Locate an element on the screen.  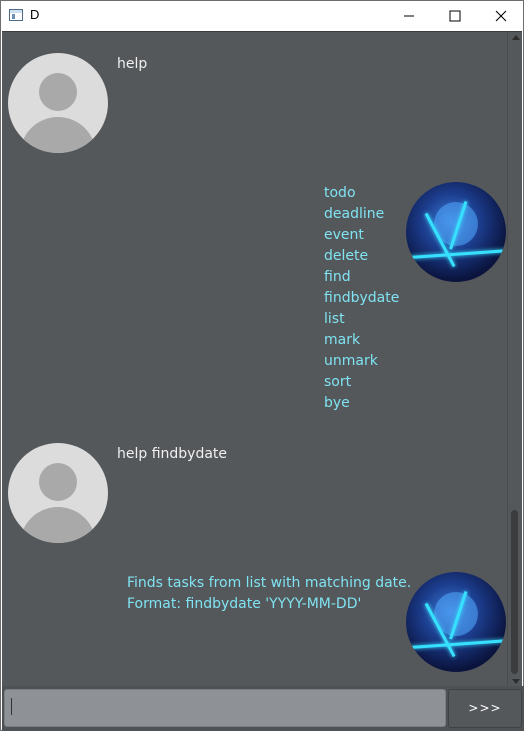
minimize-button is located at coordinates (409, 16).